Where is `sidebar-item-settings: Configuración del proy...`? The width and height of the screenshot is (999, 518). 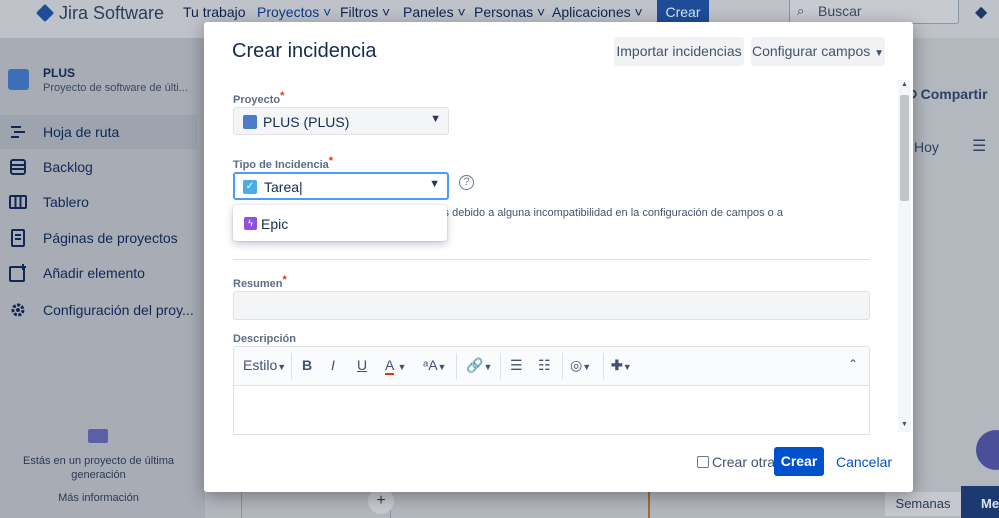 sidebar-item-settings: Configuración del proy... is located at coordinates (98, 310).